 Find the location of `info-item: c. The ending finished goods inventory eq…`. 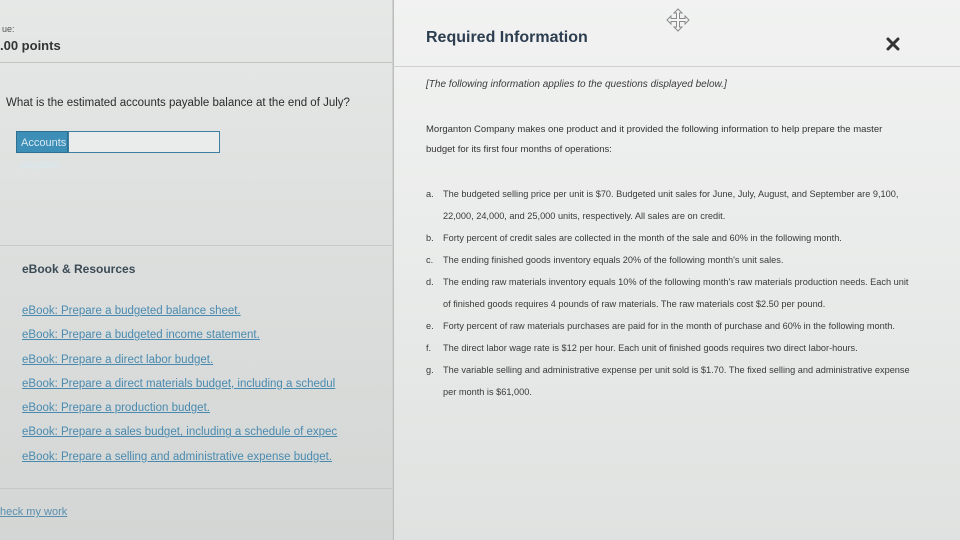

info-item: c. The ending finished goods inventory eq… is located at coordinates (671, 260).